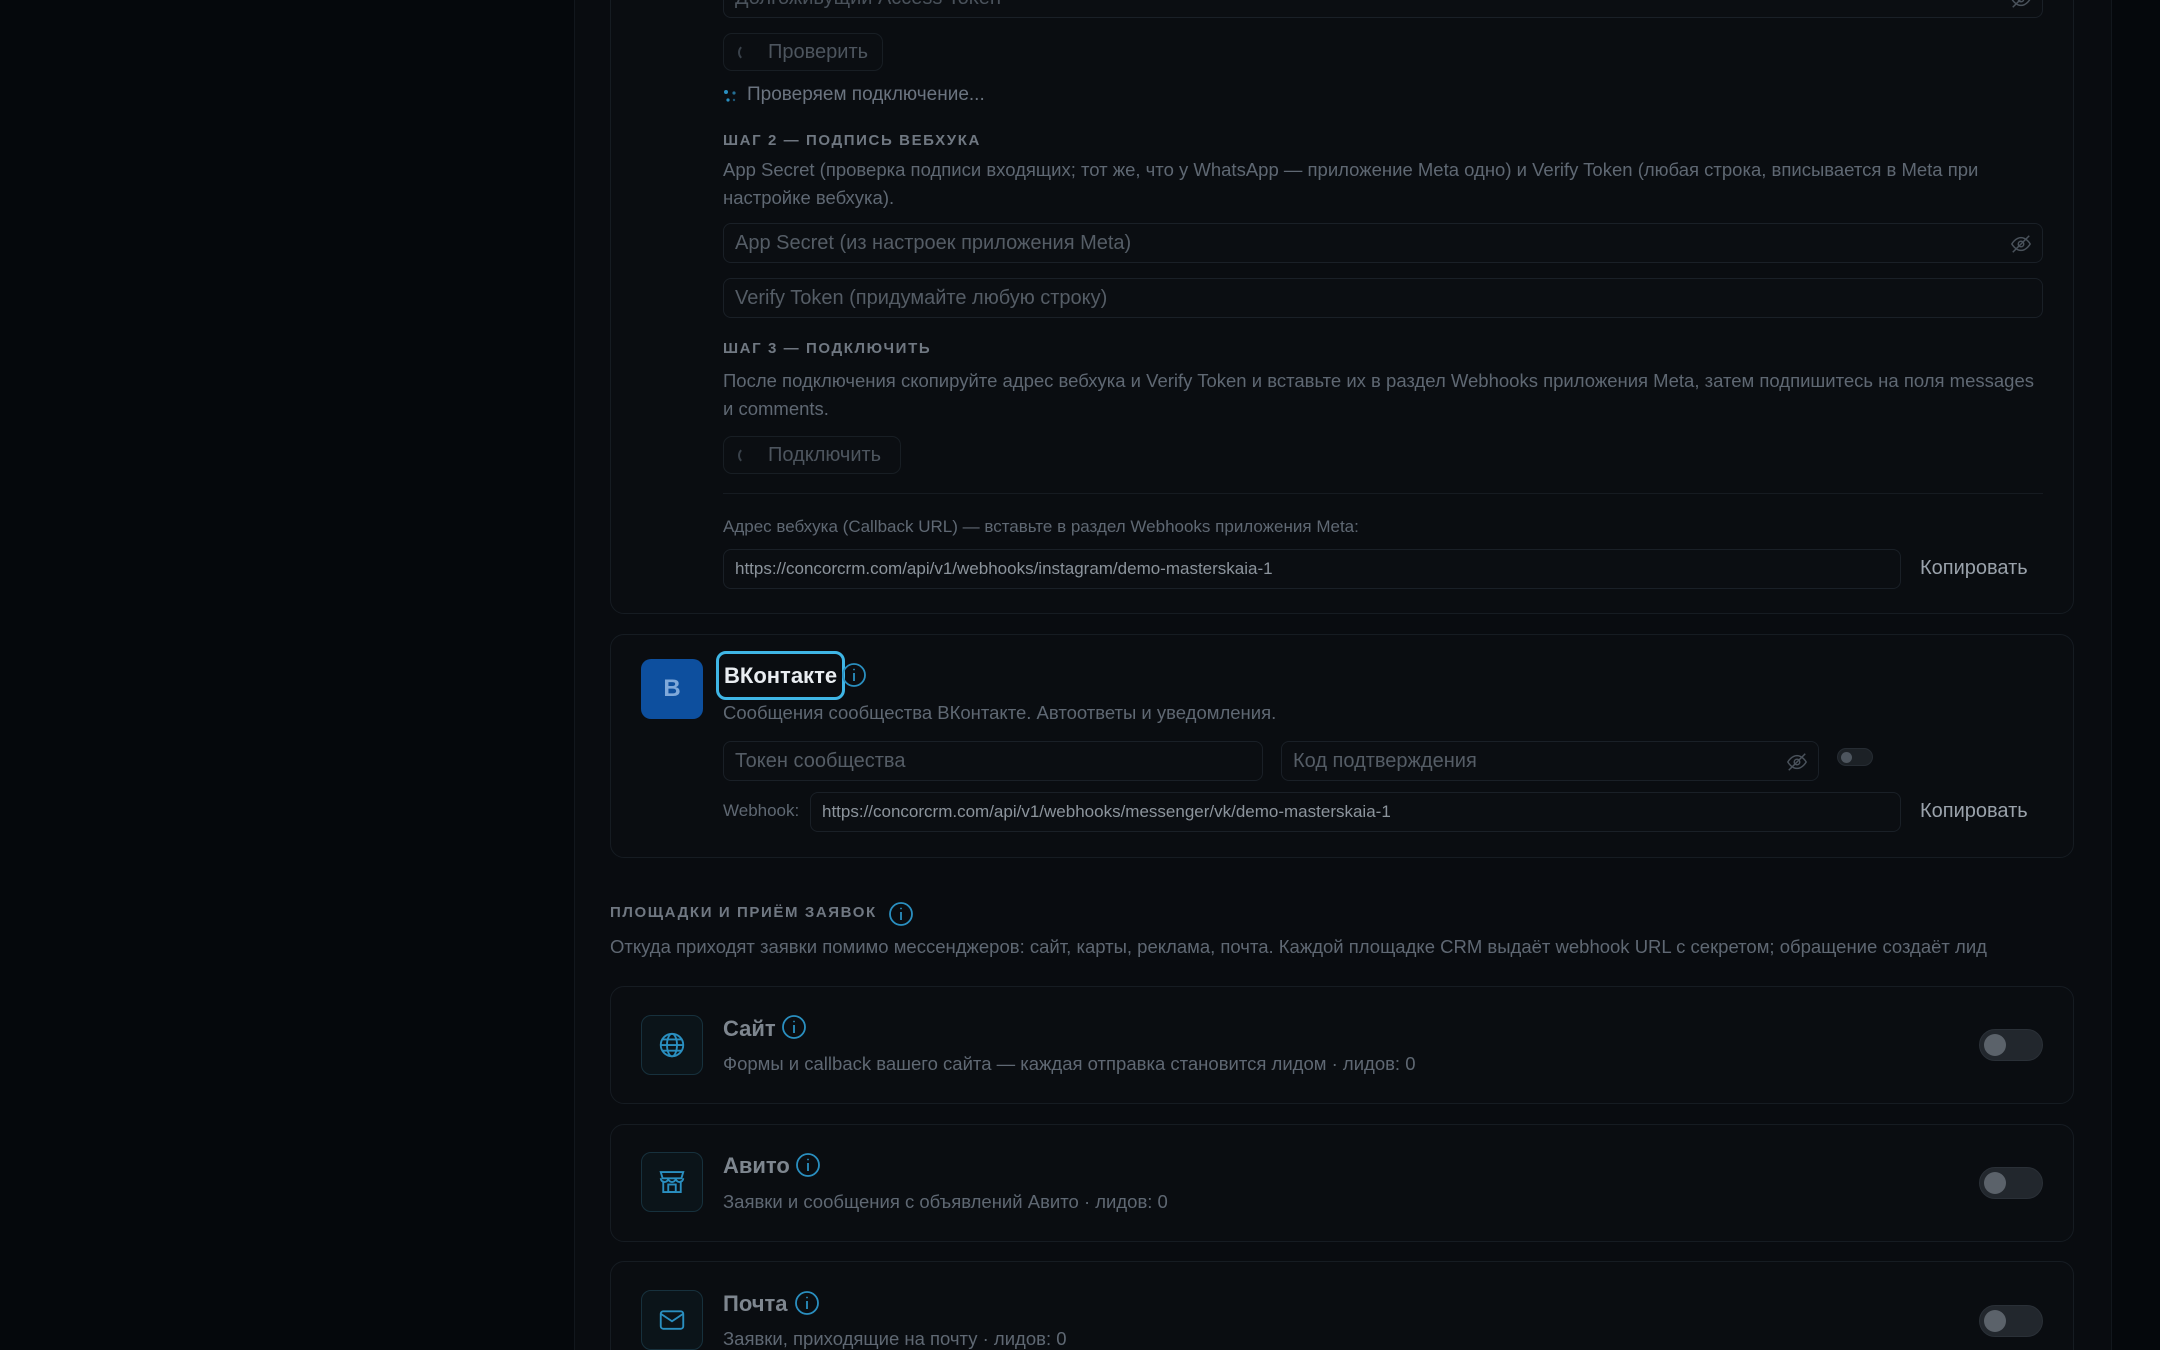  What do you see at coordinates (1342, 1045) in the screenshot?
I see `source-card-site` at bounding box center [1342, 1045].